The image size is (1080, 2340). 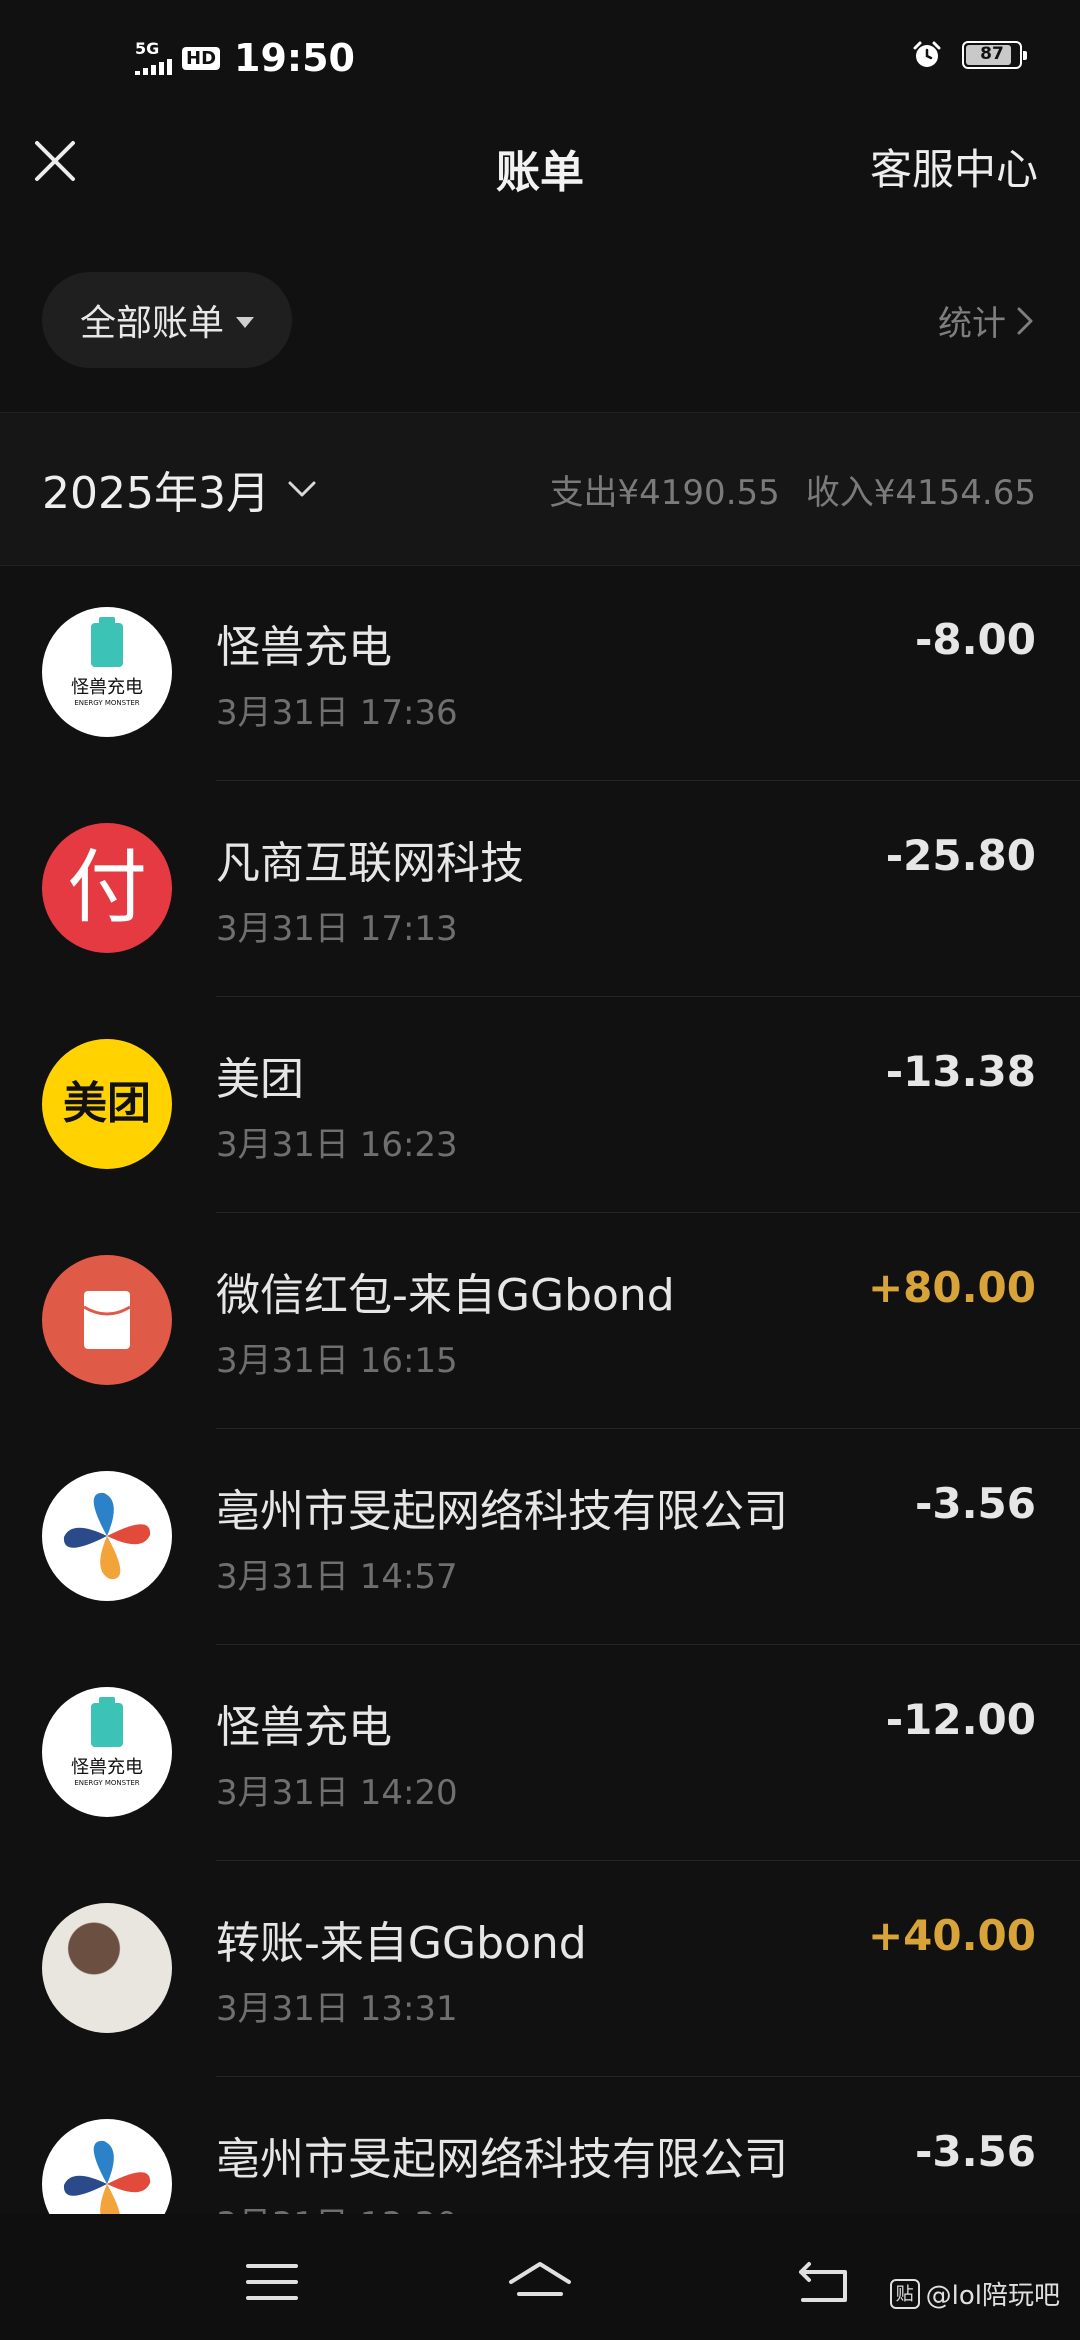 I want to click on transaction-amount: +80.00, so click(x=951, y=1287).